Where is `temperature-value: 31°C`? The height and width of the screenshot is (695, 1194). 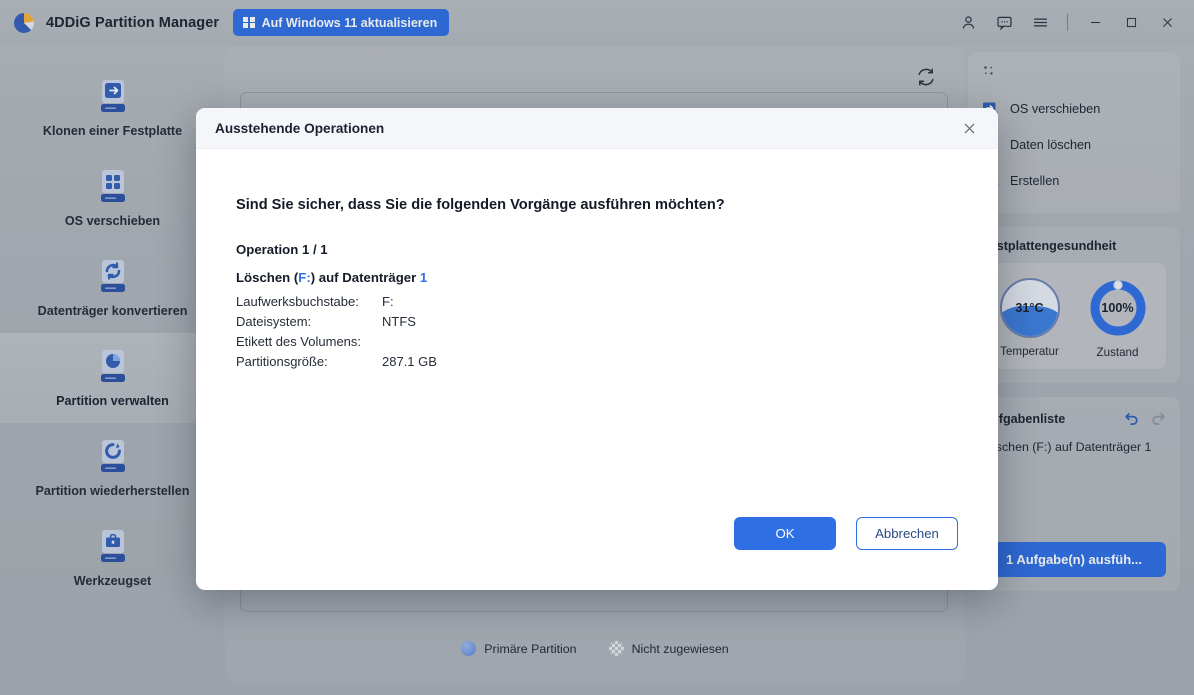 temperature-value: 31°C is located at coordinates (1029, 308).